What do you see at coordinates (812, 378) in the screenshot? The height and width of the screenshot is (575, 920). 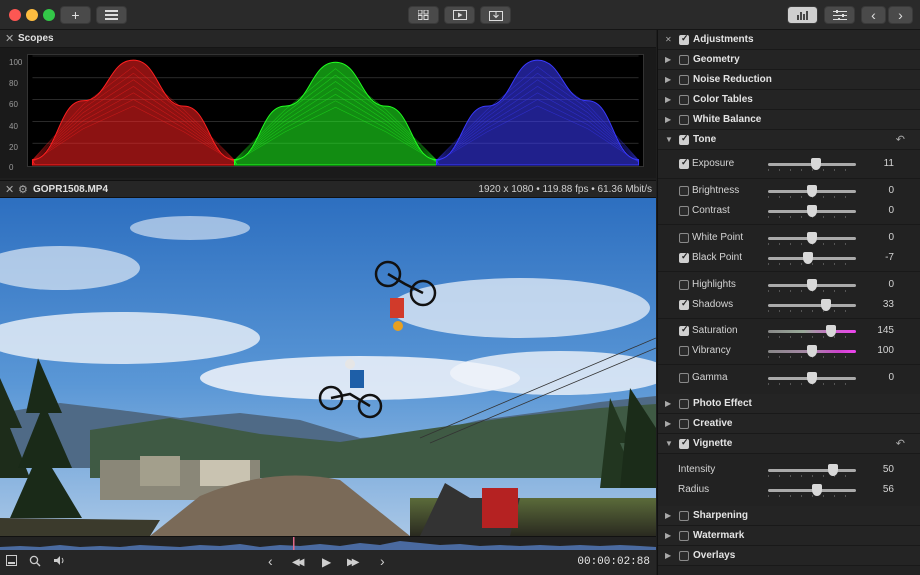 I see `gamma-slider-knob` at bounding box center [812, 378].